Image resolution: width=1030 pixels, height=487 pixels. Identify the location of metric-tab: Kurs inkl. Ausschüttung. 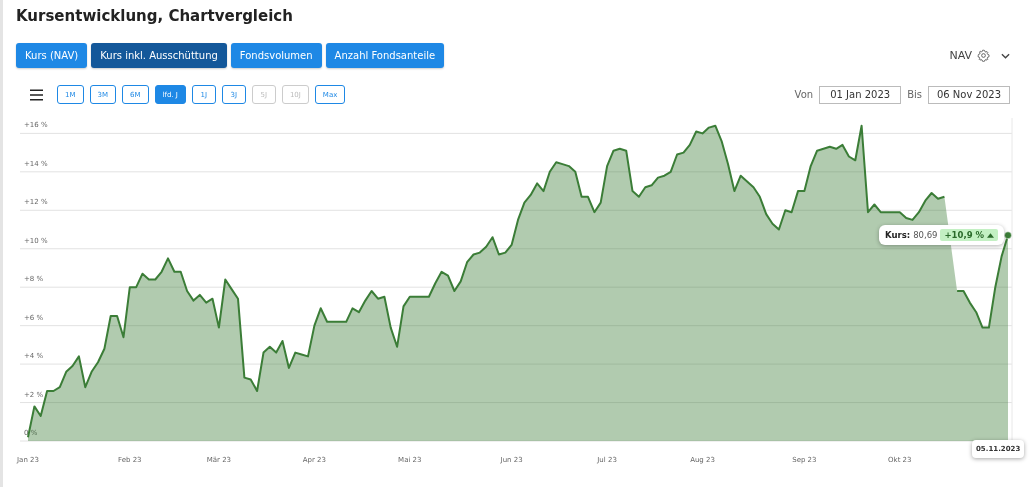
(159, 55).